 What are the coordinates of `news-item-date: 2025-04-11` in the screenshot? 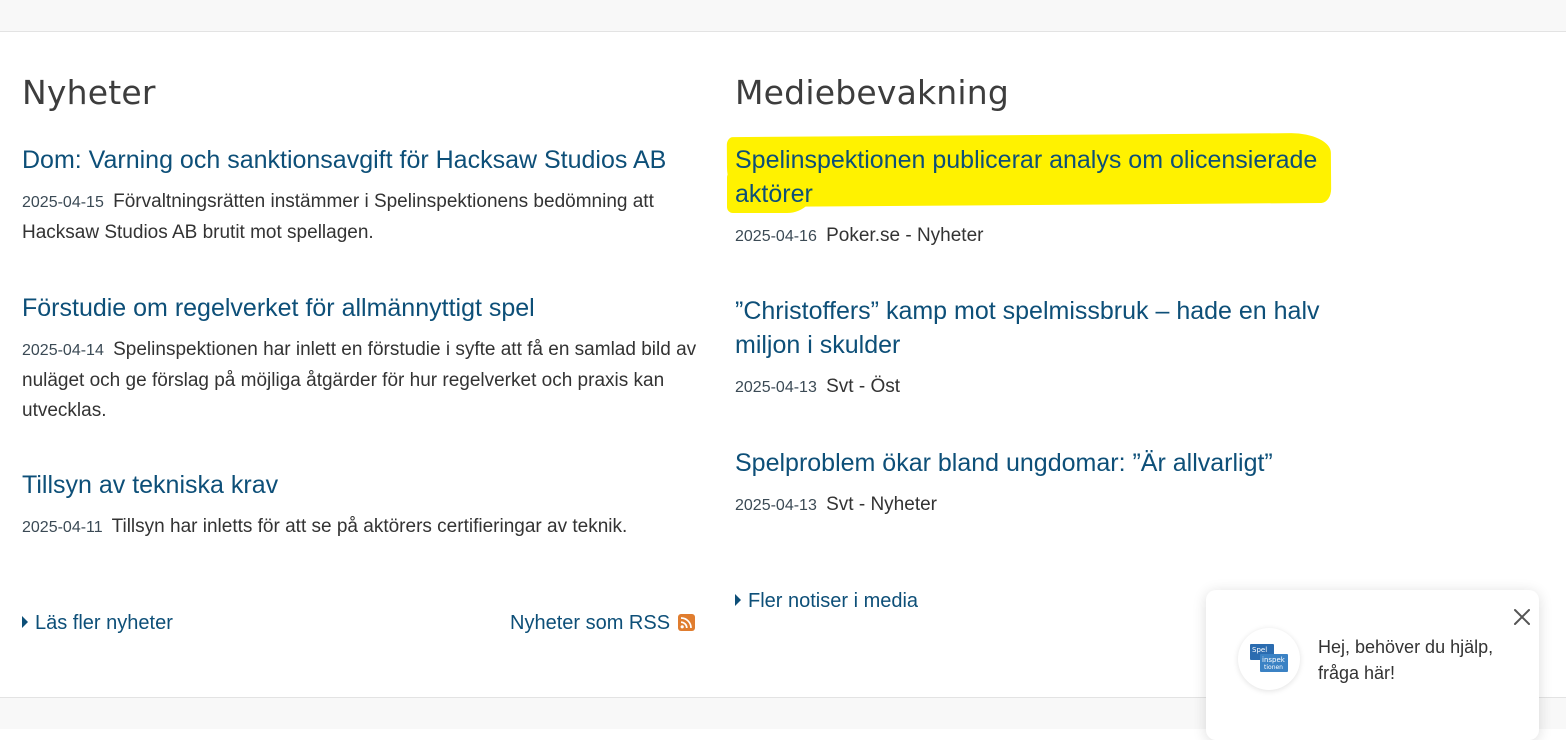 It's located at (62, 527).